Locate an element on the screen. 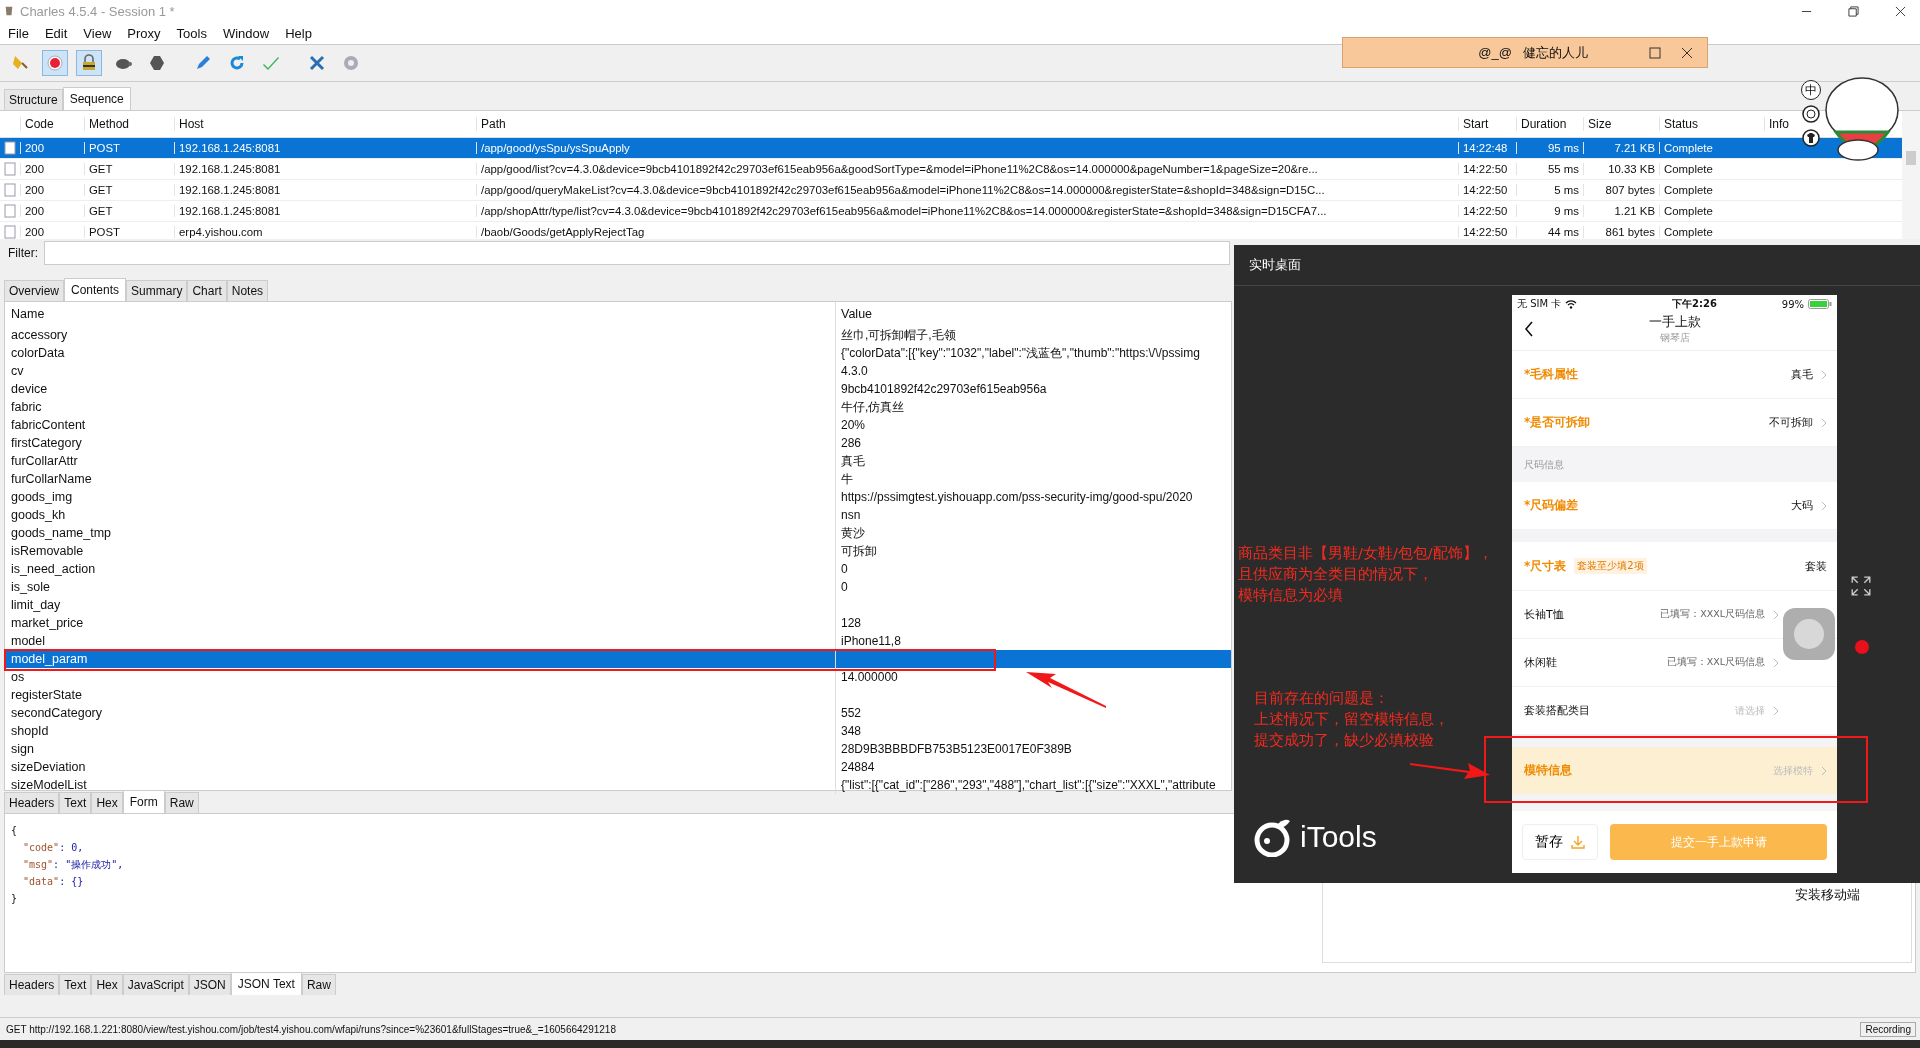 This screenshot has height=1048, width=1920. form-row: colorData {"colorData":[{"key":"1032","label":"浅蓝色","thumb":"https:\/\/pssimg is located at coordinates (618, 353).